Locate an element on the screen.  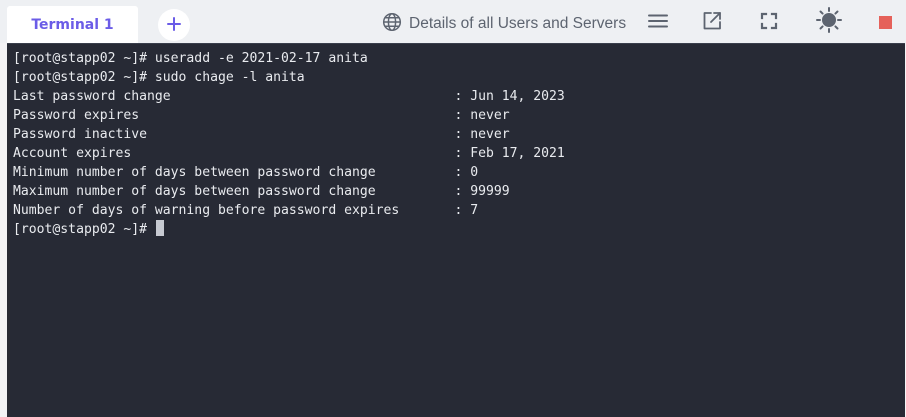
plus-icon is located at coordinates (174, 25).